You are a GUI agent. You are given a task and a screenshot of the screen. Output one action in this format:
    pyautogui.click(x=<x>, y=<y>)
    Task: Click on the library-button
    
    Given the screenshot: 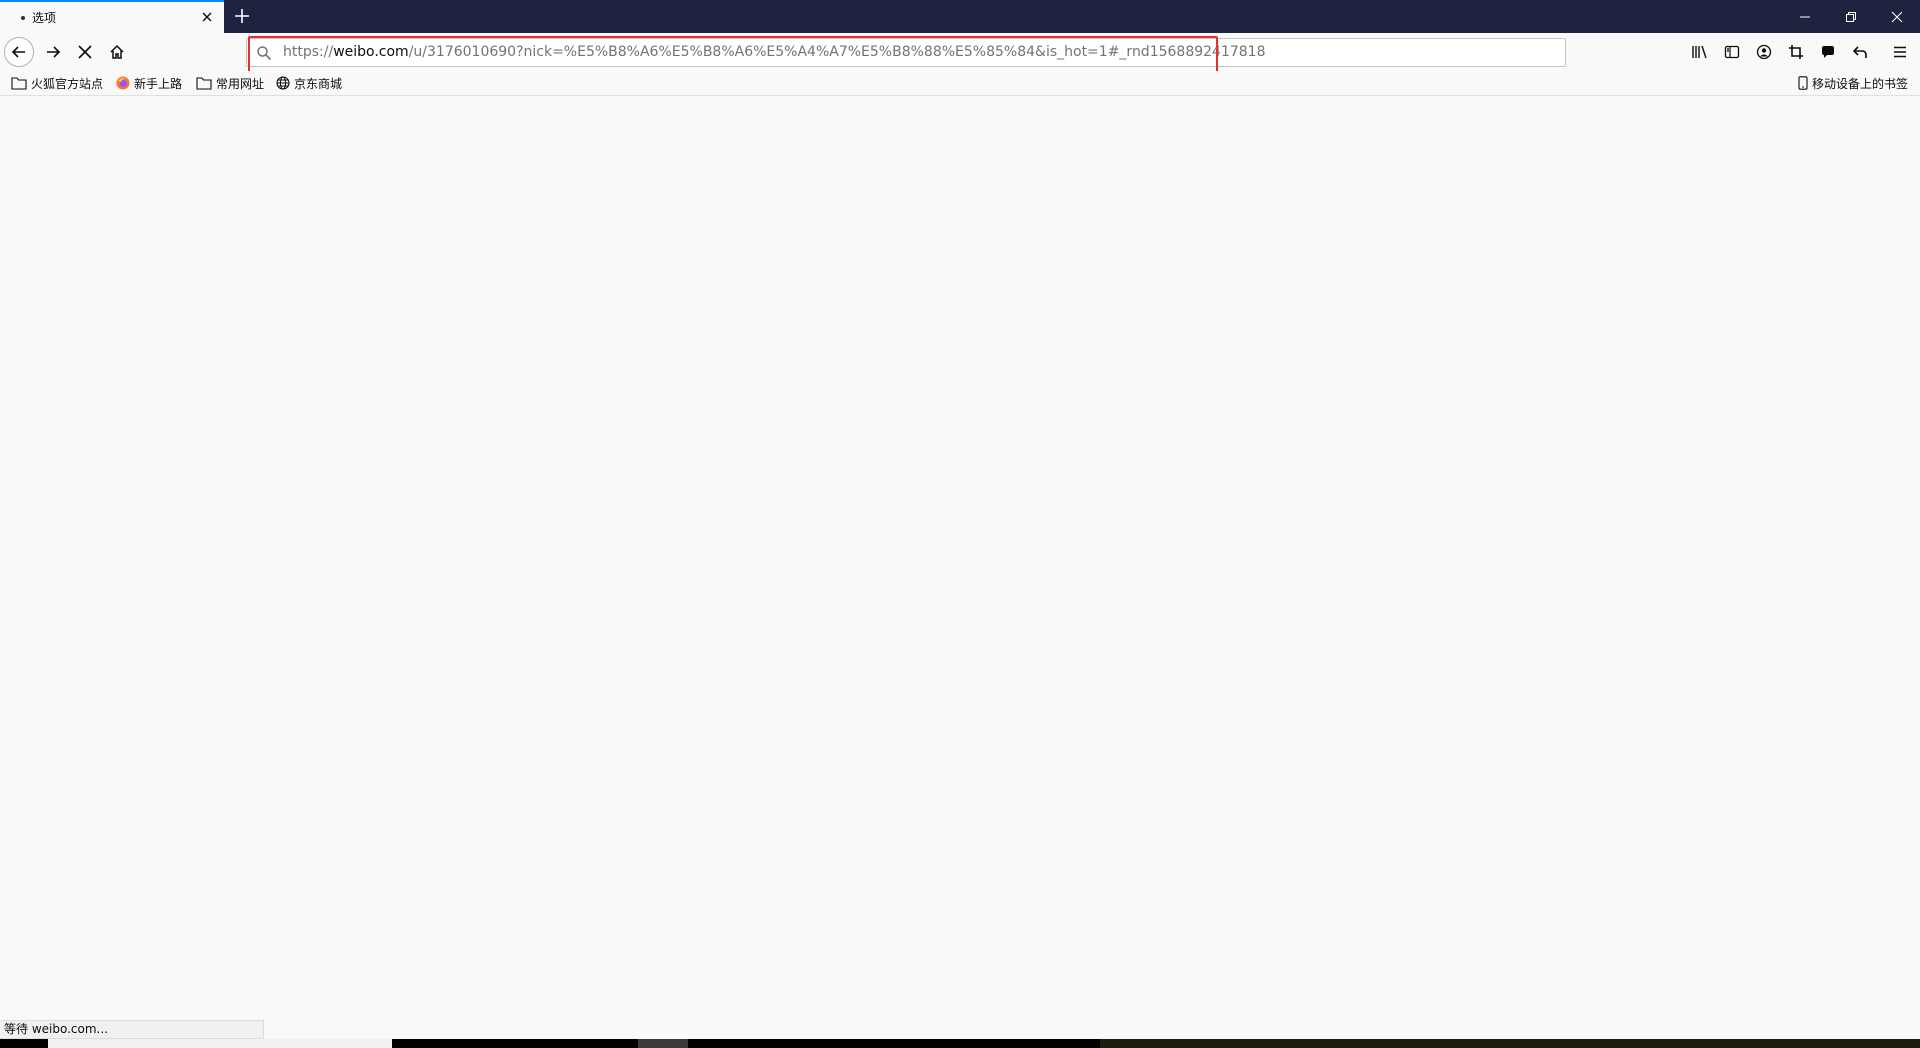 What is the action you would take?
    pyautogui.click(x=1700, y=52)
    